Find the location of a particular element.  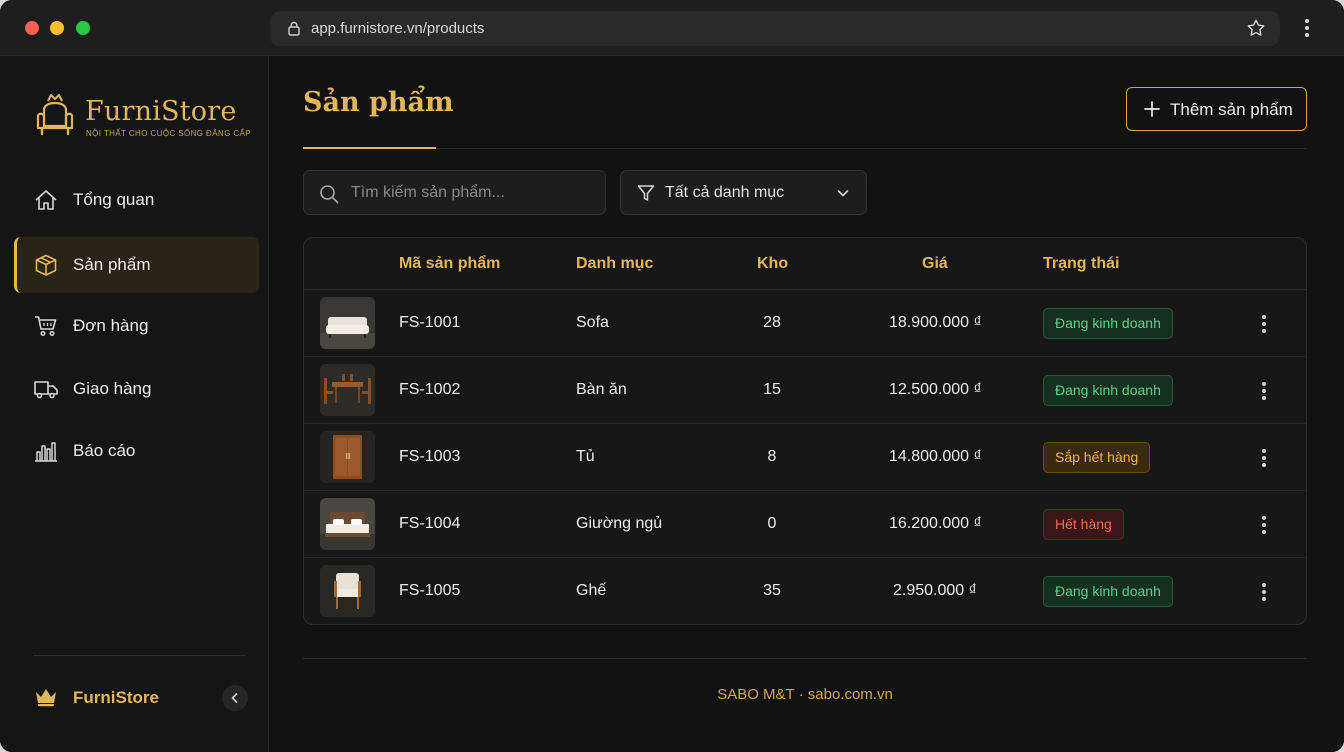

sidebar-item-label: Tổng quan is located at coordinates (114, 199).